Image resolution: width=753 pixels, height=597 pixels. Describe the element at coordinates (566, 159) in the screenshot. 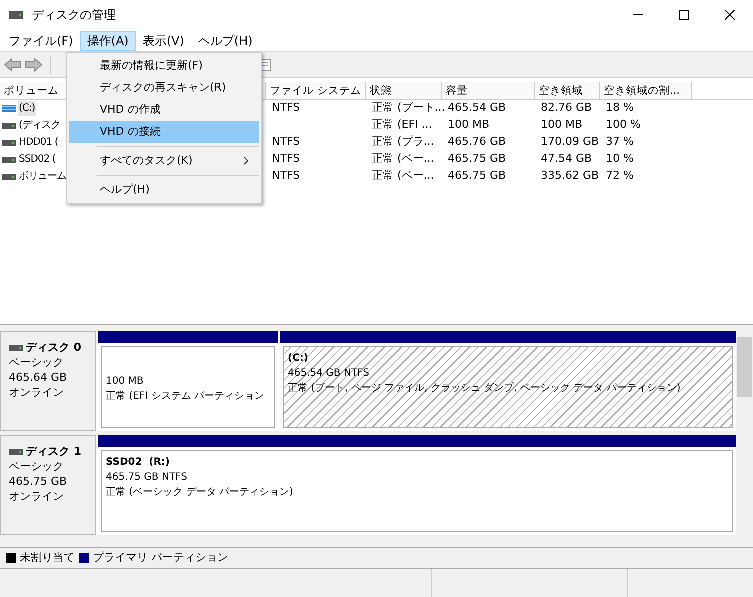

I see `table-cell: 47.54 GB` at that location.